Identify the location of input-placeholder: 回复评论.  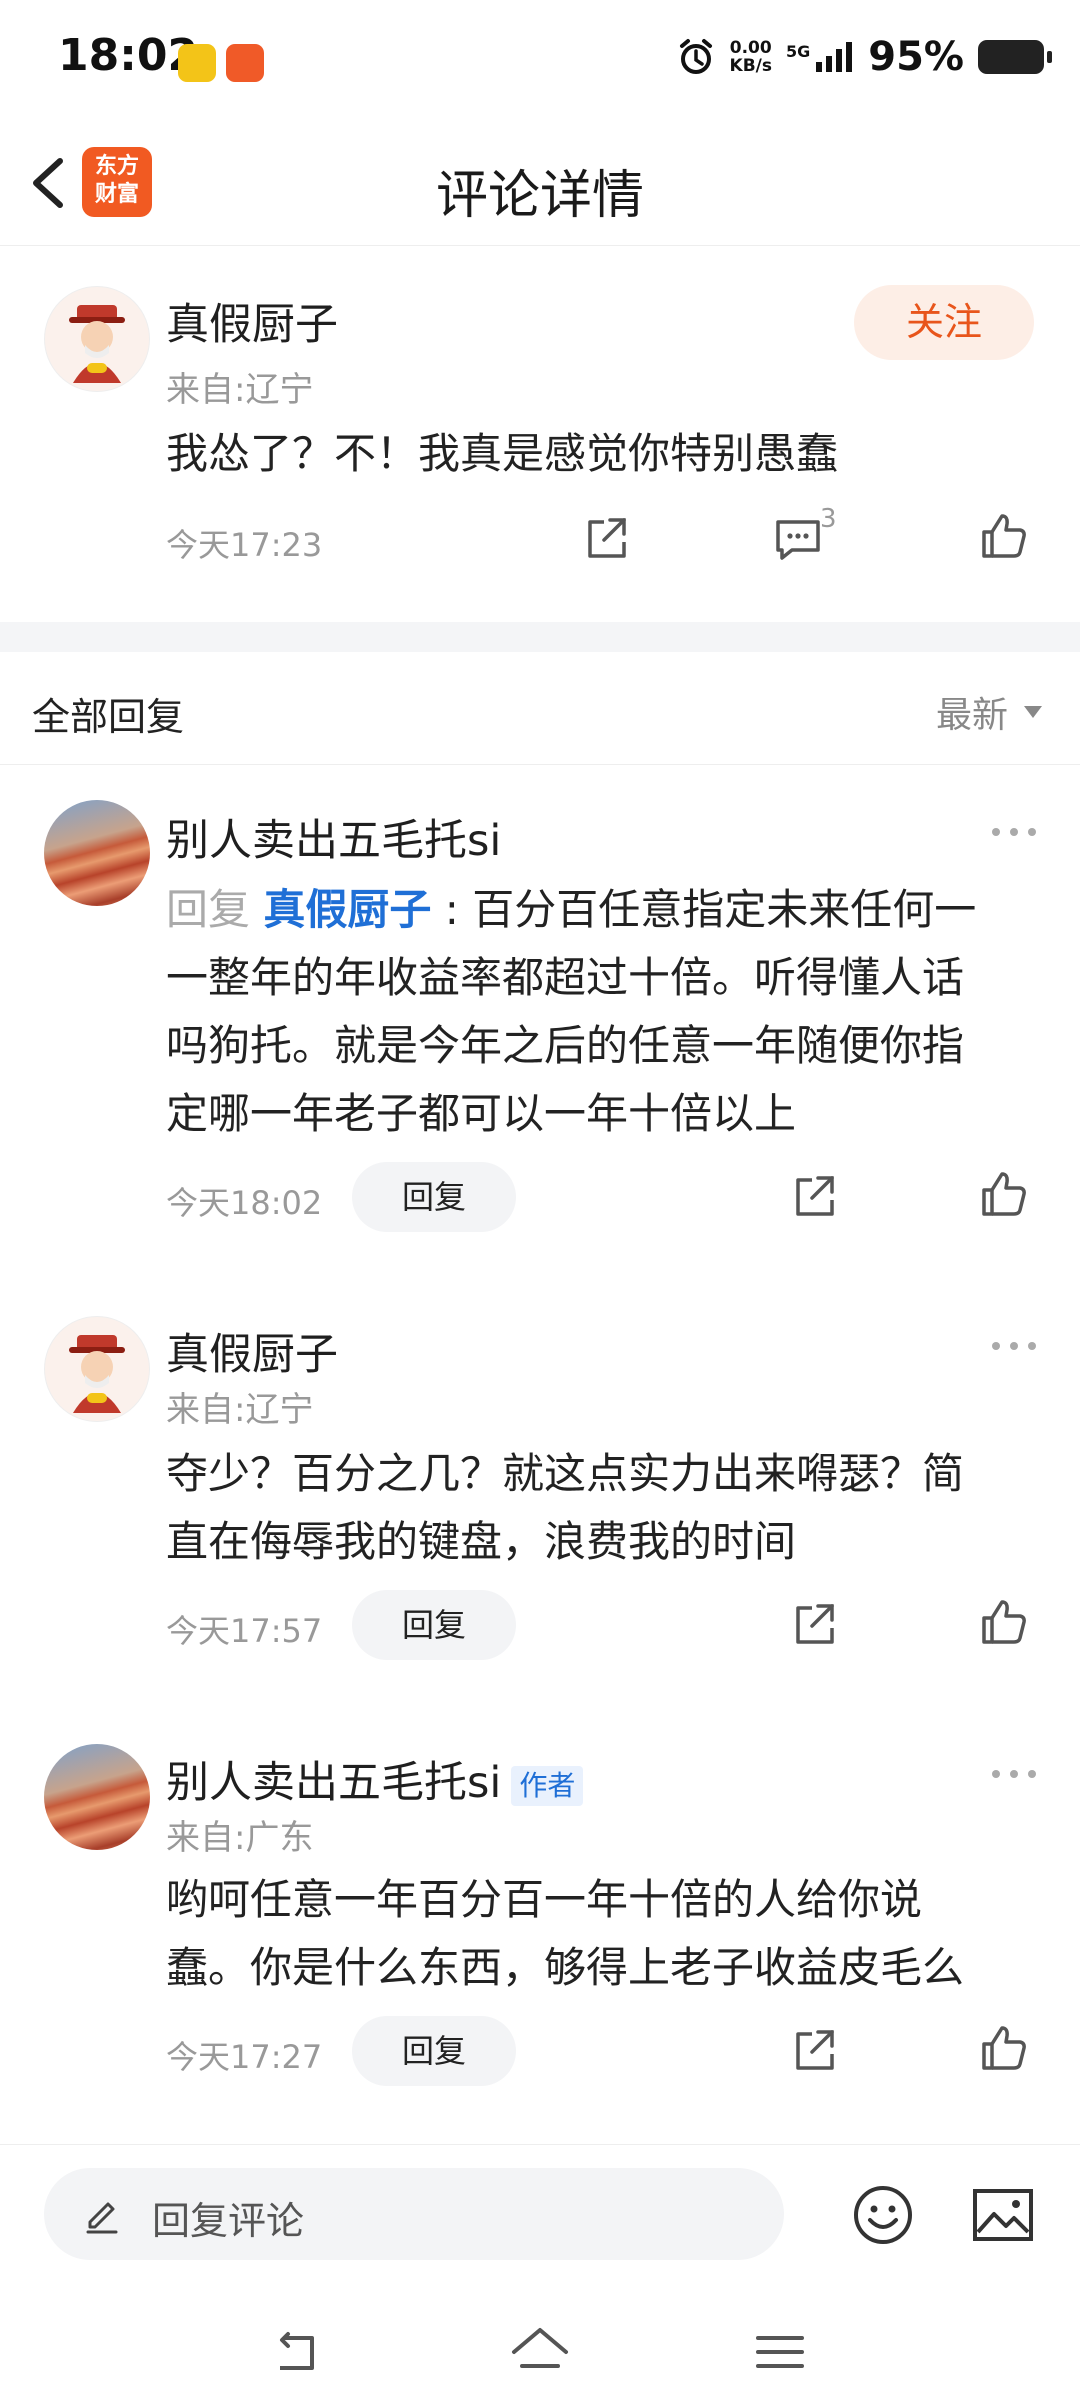
(228, 2221).